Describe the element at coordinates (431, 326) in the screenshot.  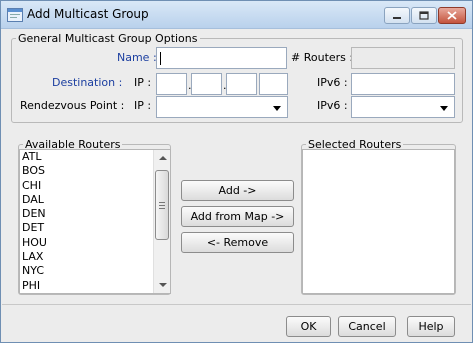
I see `help-button: Help` at that location.